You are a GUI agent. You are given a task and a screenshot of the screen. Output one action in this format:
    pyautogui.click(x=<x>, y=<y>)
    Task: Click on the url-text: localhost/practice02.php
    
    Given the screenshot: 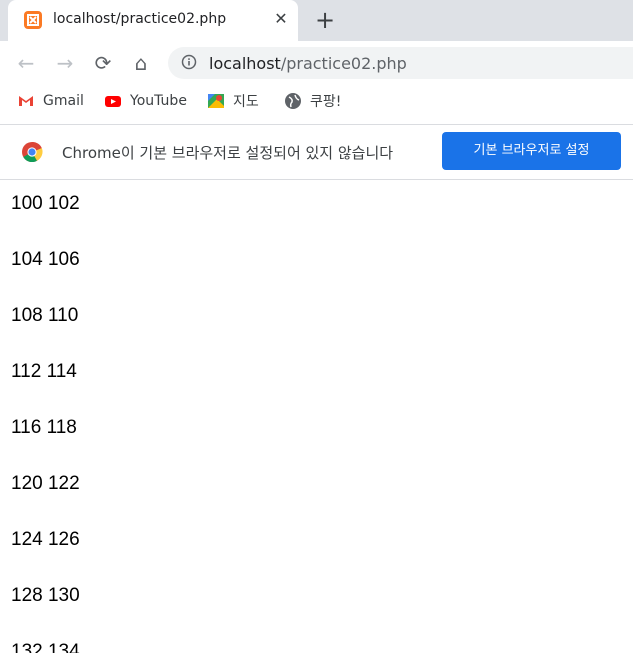 What is the action you would take?
    pyautogui.click(x=308, y=63)
    